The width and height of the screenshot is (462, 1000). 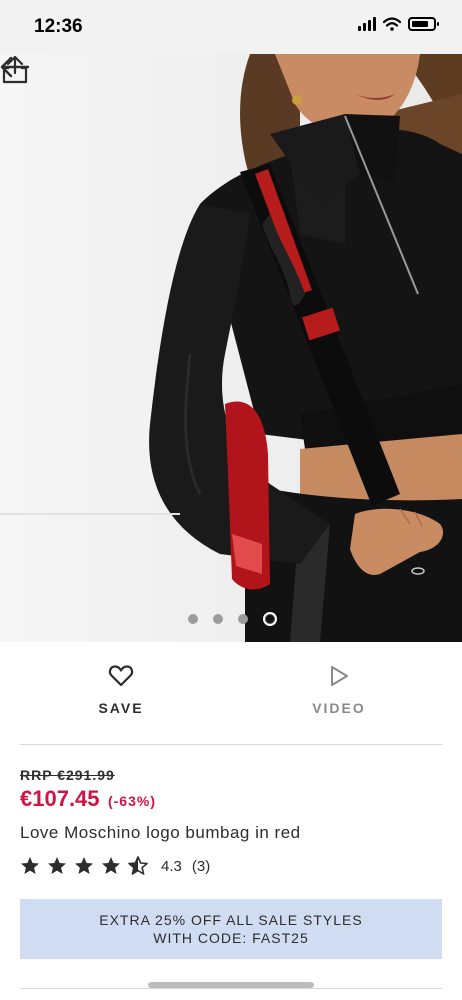 I want to click on rating-value: 4.3, so click(x=171, y=866).